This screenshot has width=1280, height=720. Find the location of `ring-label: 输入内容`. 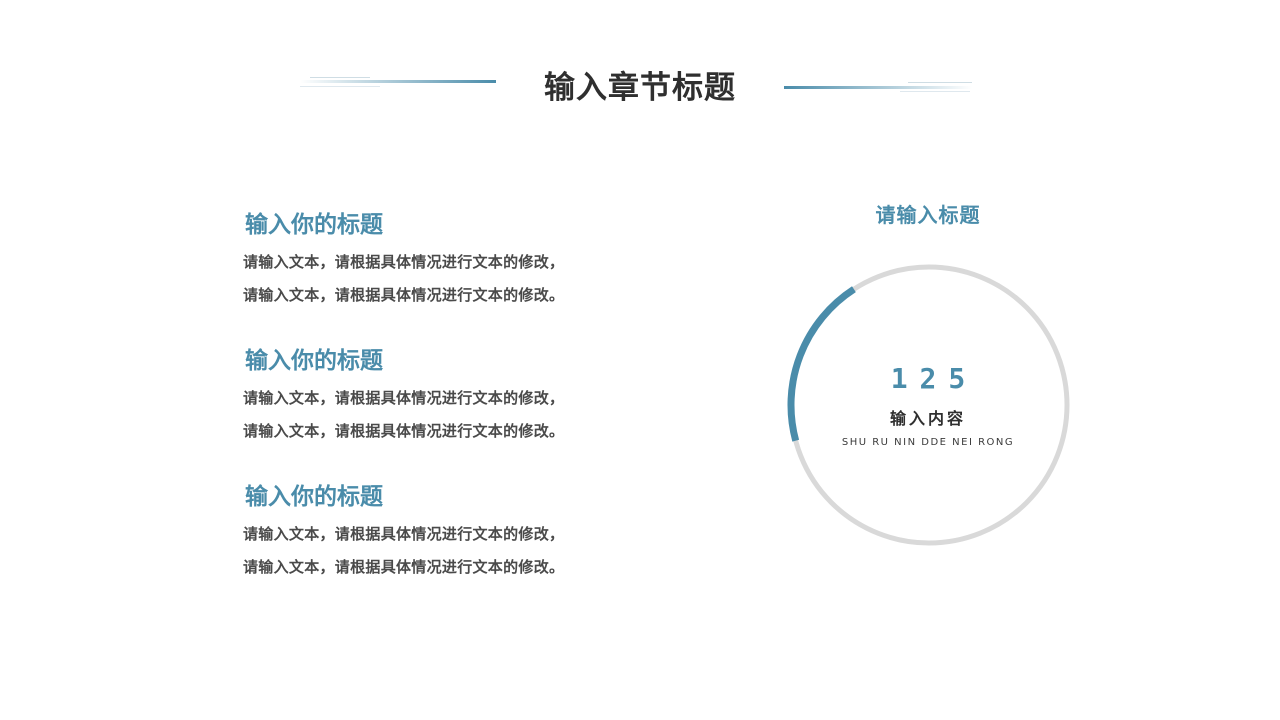

ring-label: 输入内容 is located at coordinates (927, 418).